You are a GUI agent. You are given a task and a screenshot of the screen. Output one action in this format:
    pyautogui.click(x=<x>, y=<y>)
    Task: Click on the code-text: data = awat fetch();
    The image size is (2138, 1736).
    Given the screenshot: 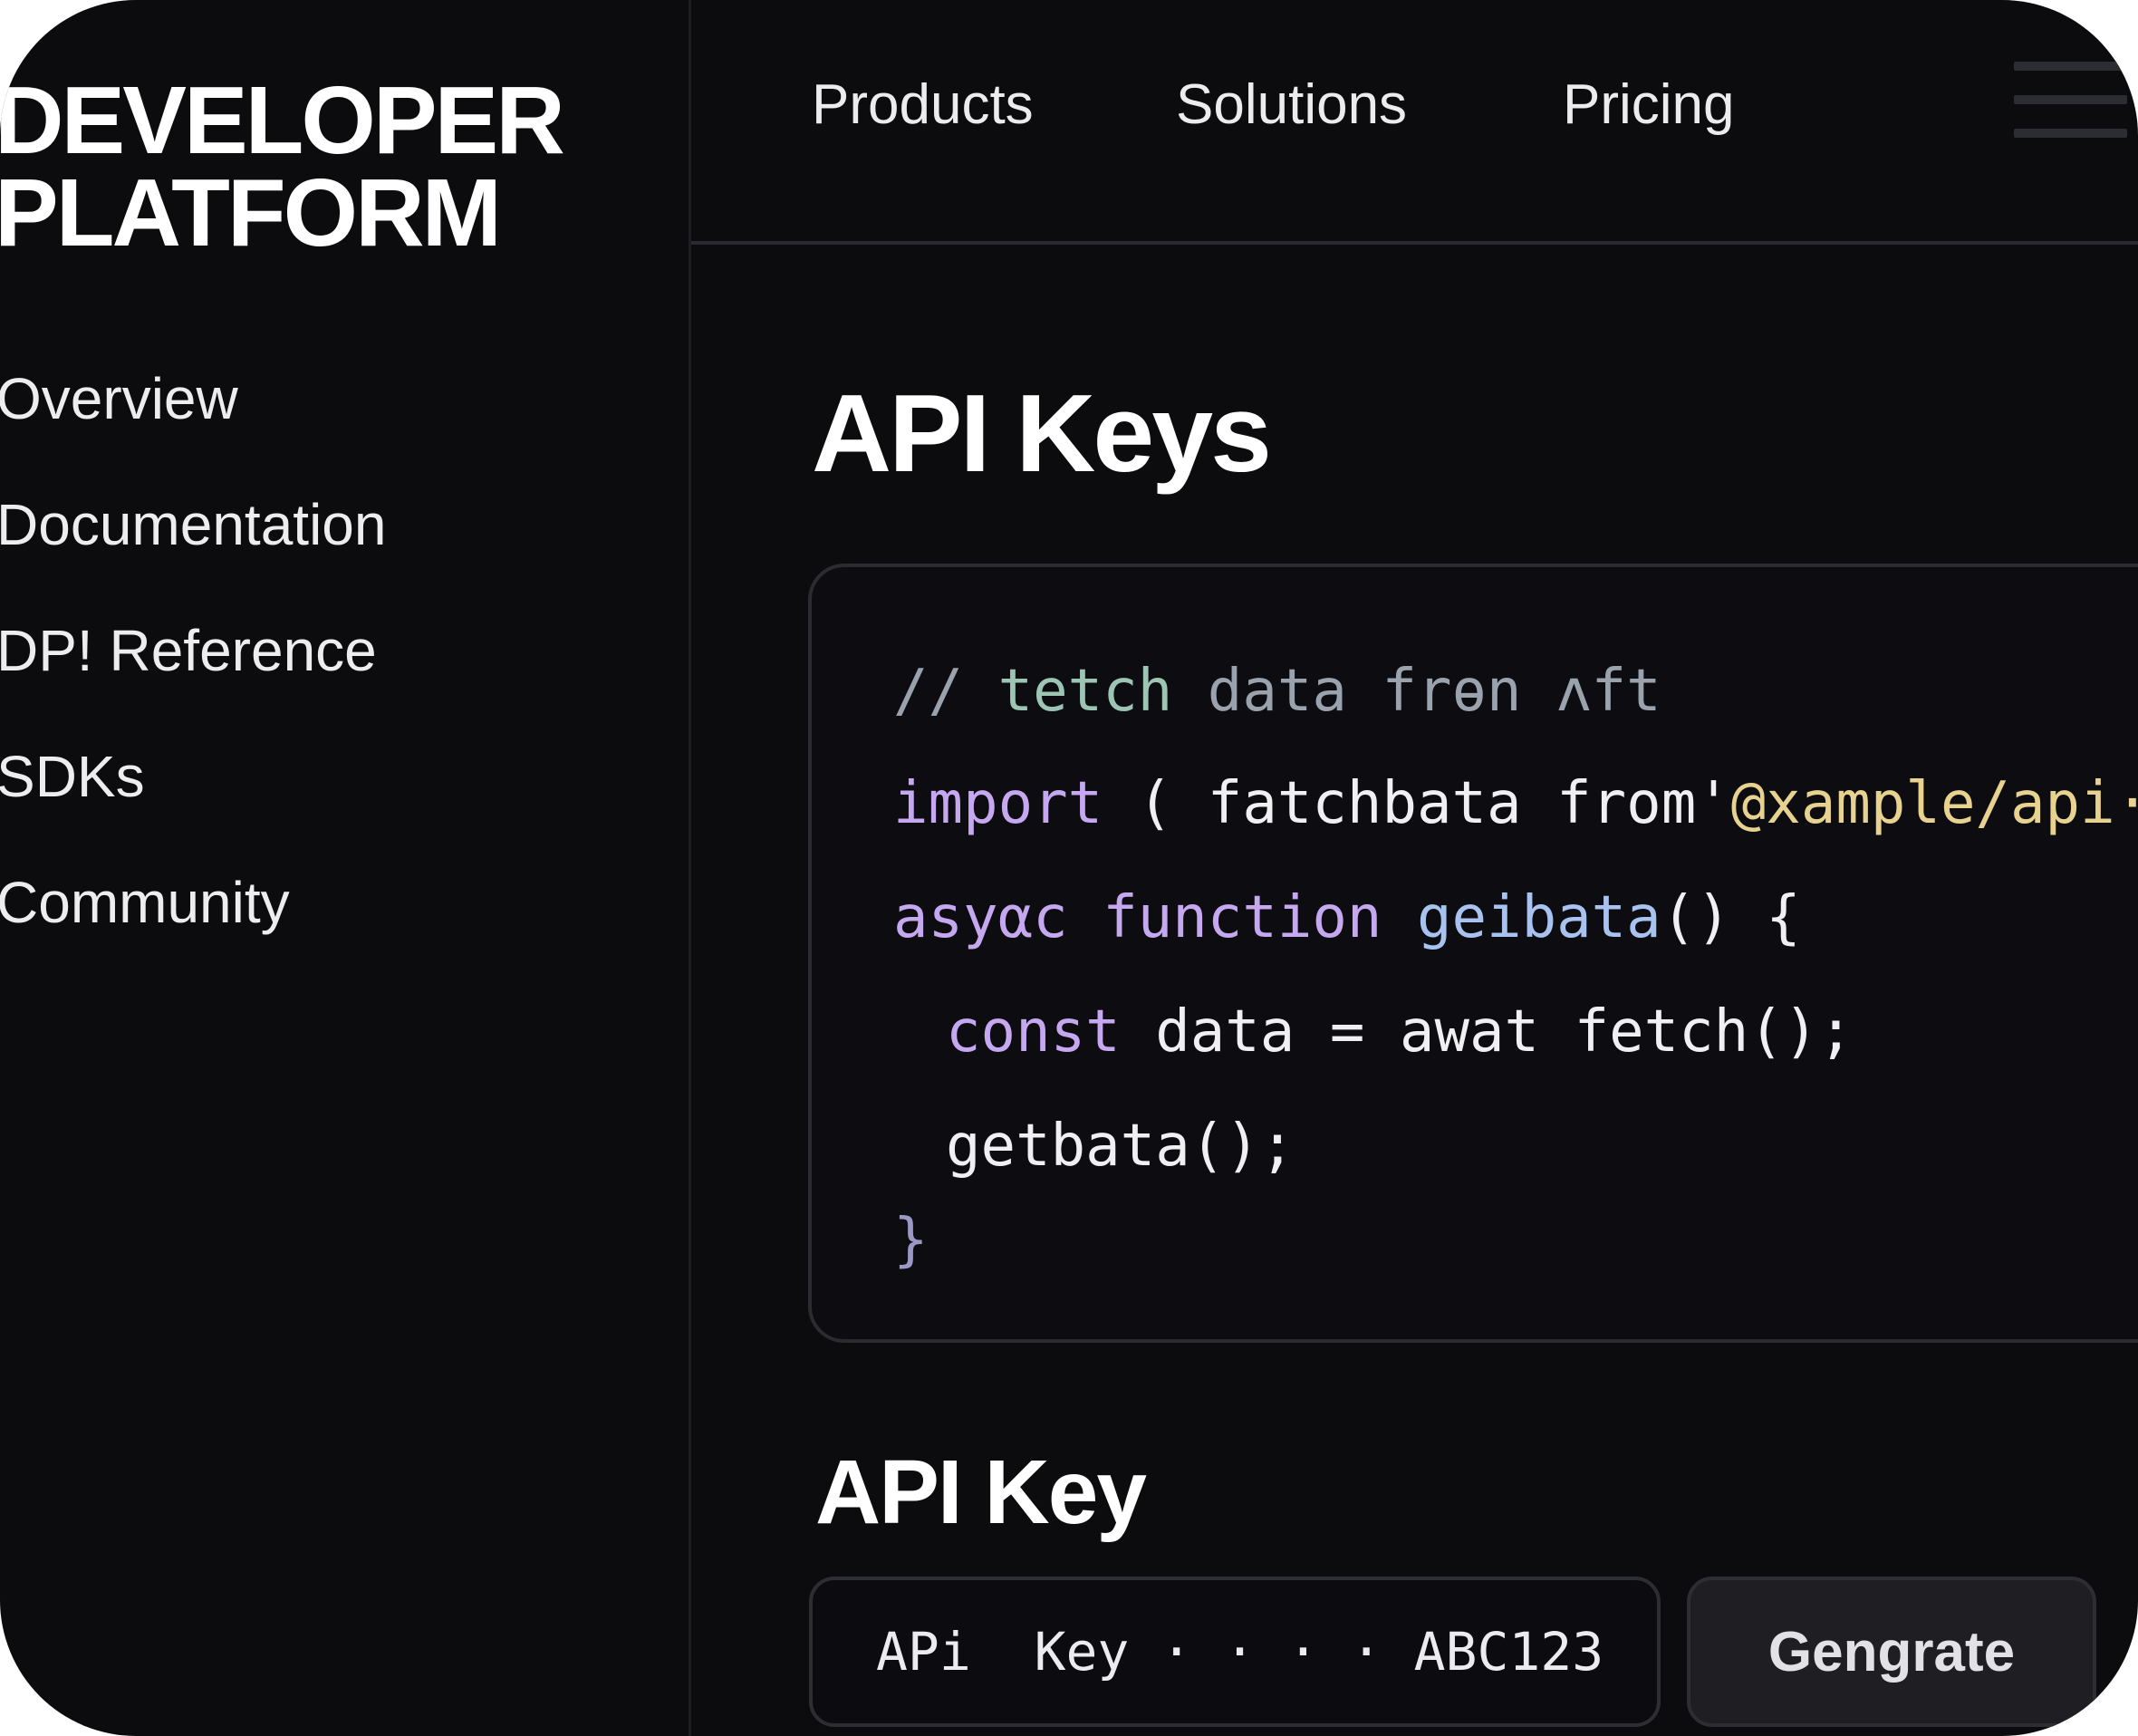 What is the action you would take?
    pyautogui.click(x=1487, y=1032)
    